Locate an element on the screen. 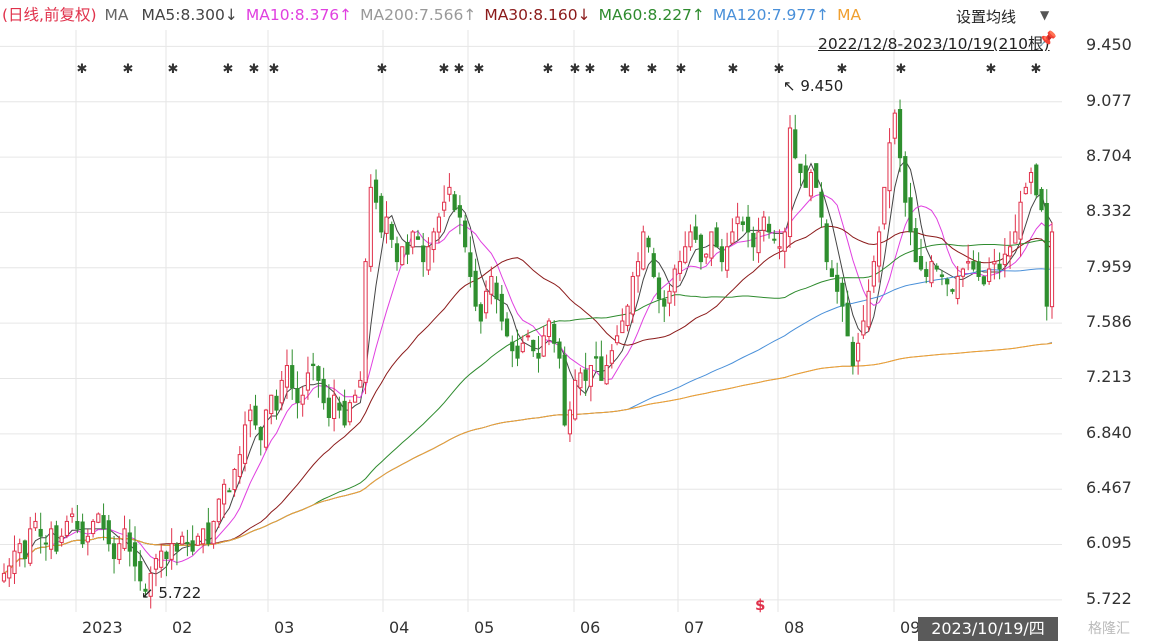 The width and height of the screenshot is (1167, 643). legend-item: MA30:8.160↓ is located at coordinates (537, 15).